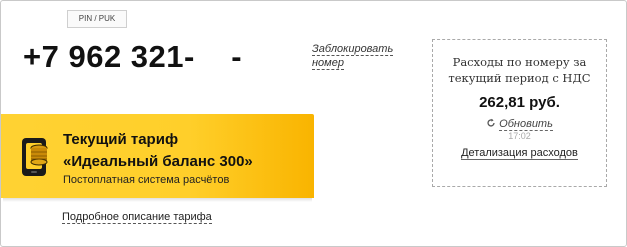 This screenshot has width=627, height=247. I want to click on block-number-link-line2: номер, so click(328, 63).